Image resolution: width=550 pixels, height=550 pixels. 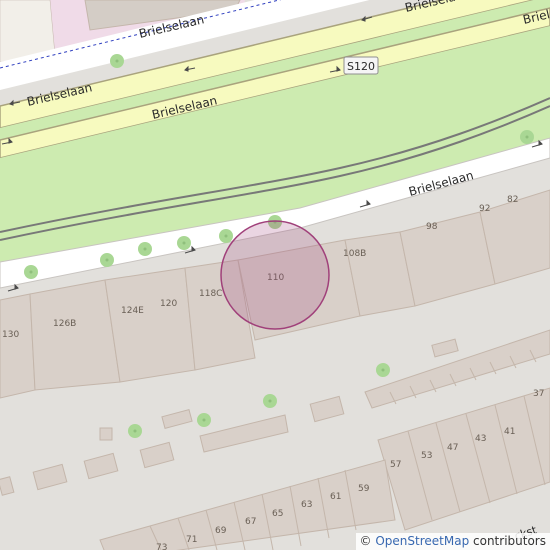 What do you see at coordinates (132, 311) in the screenshot?
I see `house-number: 124E` at bounding box center [132, 311].